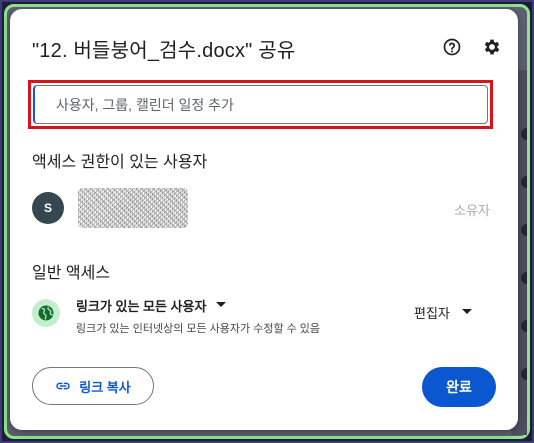  I want to click on copy-link-button: 링크 복사, so click(93, 386).